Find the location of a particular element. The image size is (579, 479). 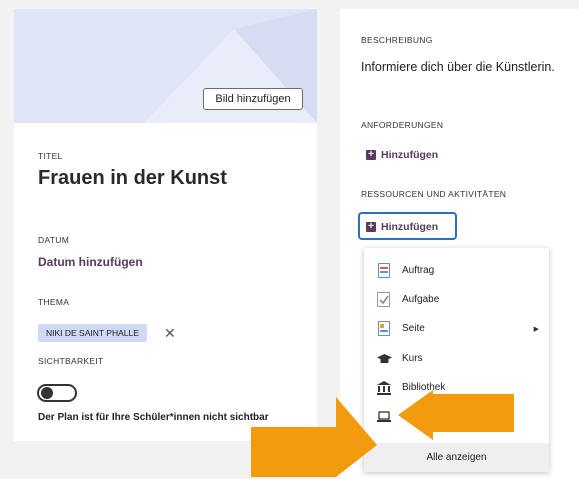

menu-item-auftrag: Auftrag is located at coordinates (456, 270).